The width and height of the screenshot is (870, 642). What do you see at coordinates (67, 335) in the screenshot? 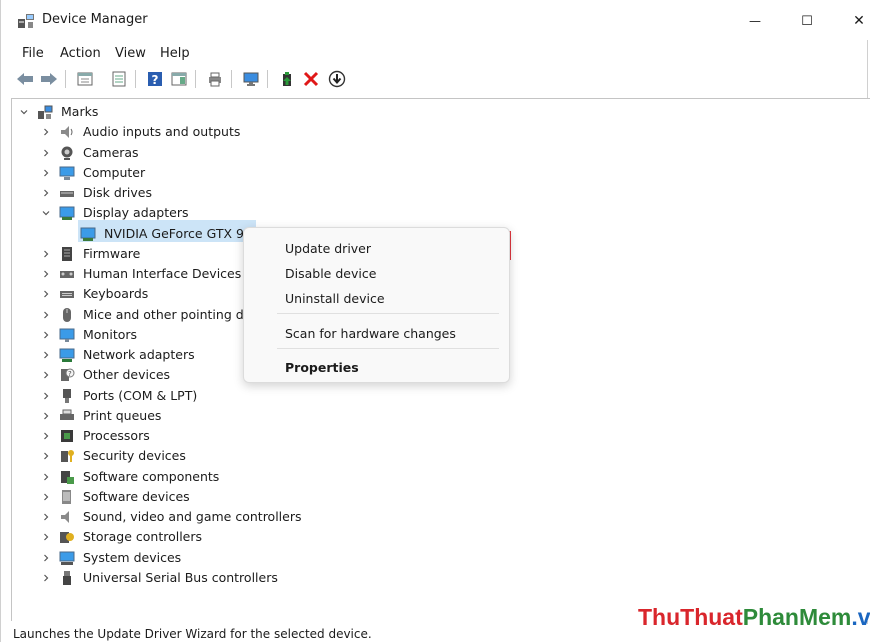
I see `monitor-icon` at bounding box center [67, 335].